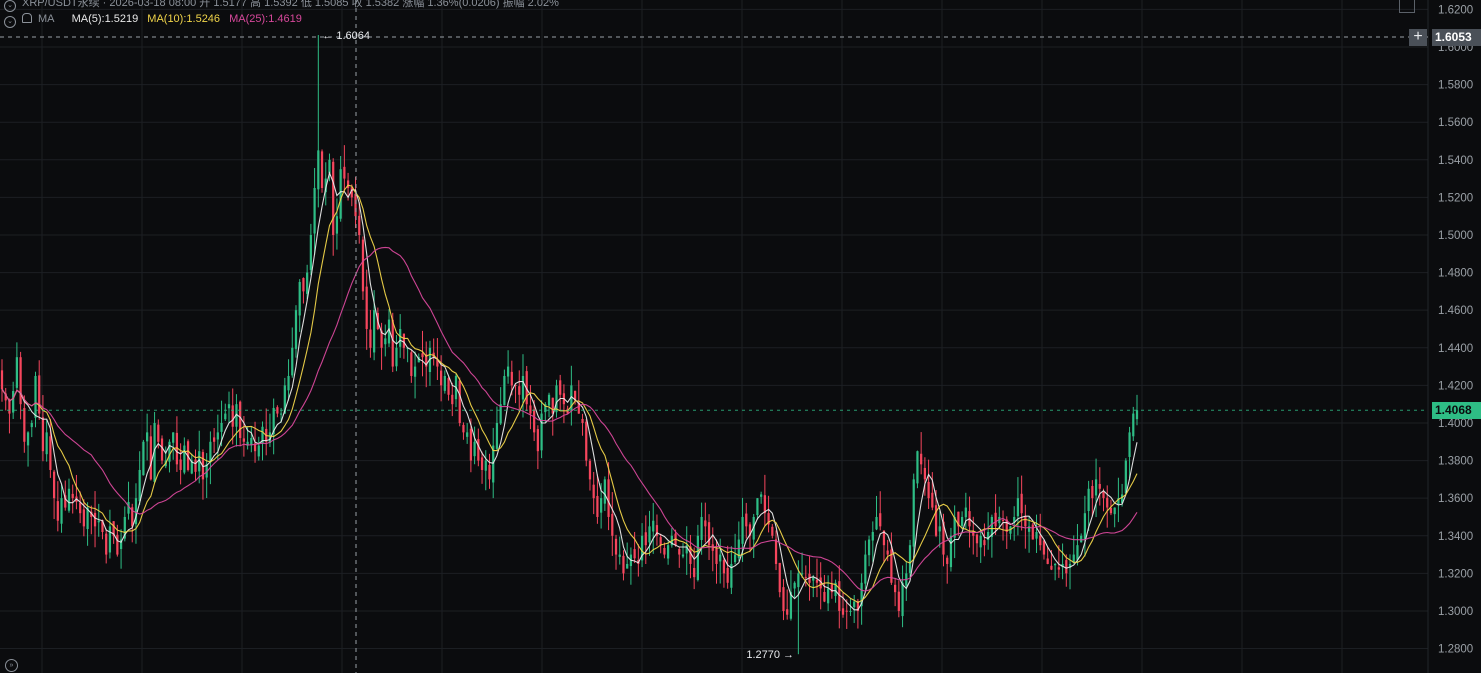 The width and height of the screenshot is (1481, 673). What do you see at coordinates (1455, 537) in the screenshot?
I see `y-tick-label: 1.3400` at bounding box center [1455, 537].